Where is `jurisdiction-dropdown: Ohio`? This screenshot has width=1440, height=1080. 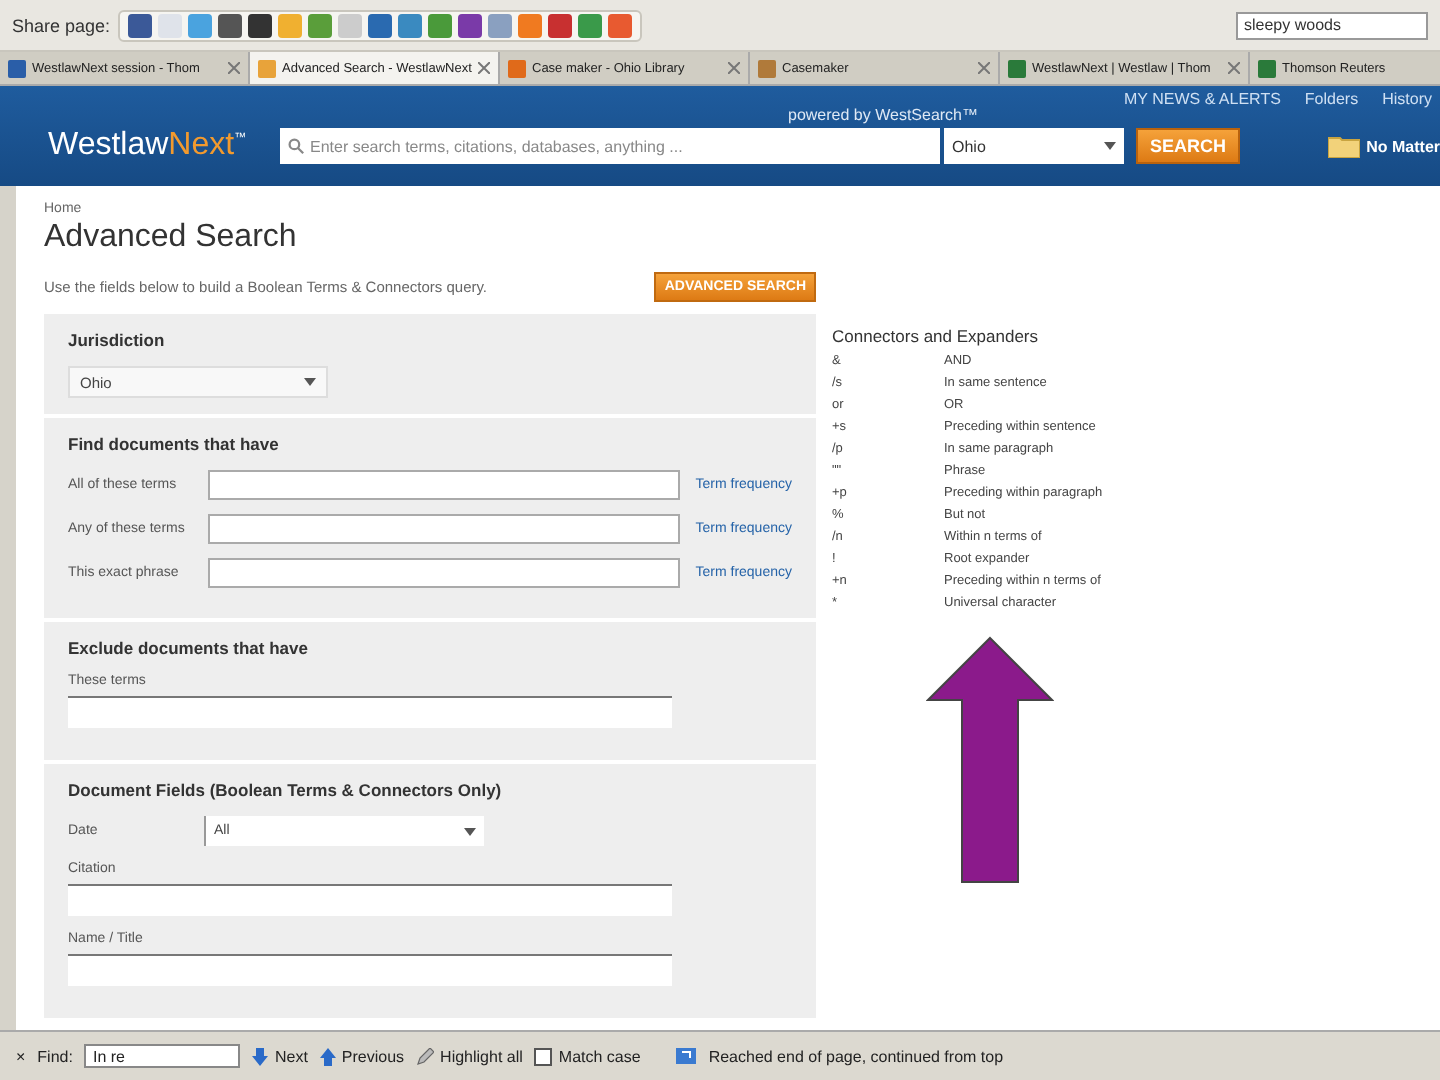 jurisdiction-dropdown: Ohio is located at coordinates (1034, 146).